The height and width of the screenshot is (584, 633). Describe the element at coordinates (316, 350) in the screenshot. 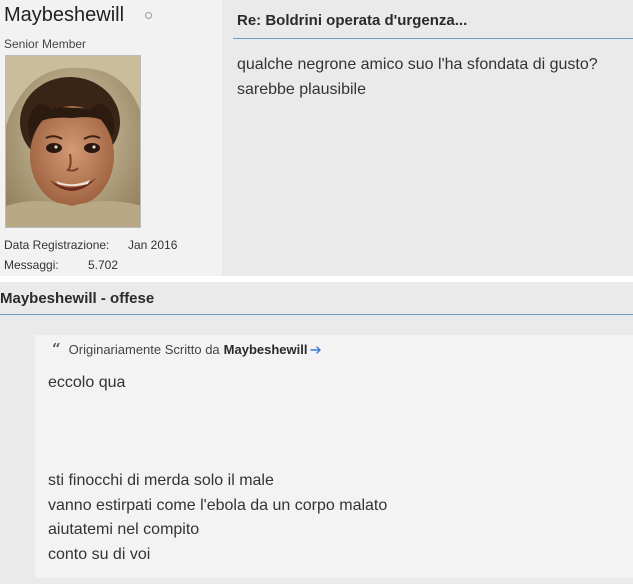

I see `arrow-right-icon` at that location.